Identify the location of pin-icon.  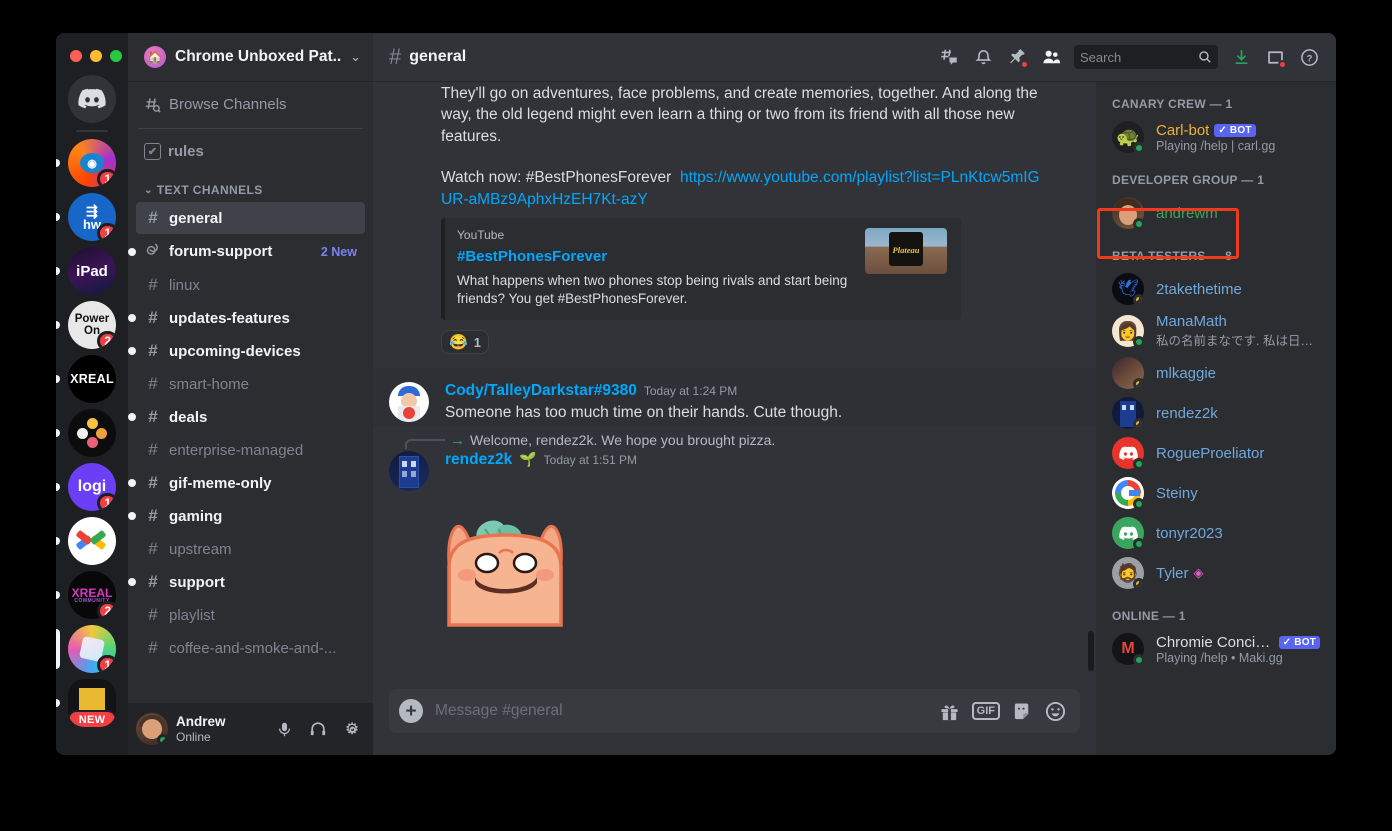
(1017, 57).